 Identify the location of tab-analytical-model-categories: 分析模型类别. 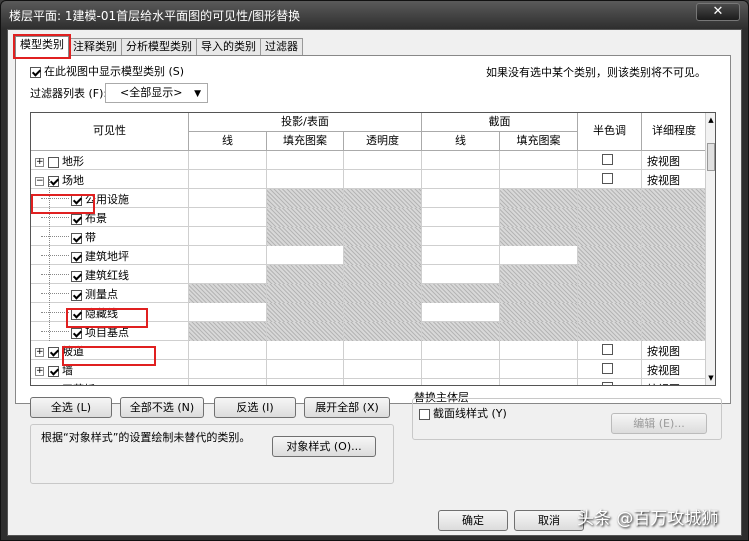
(159, 47).